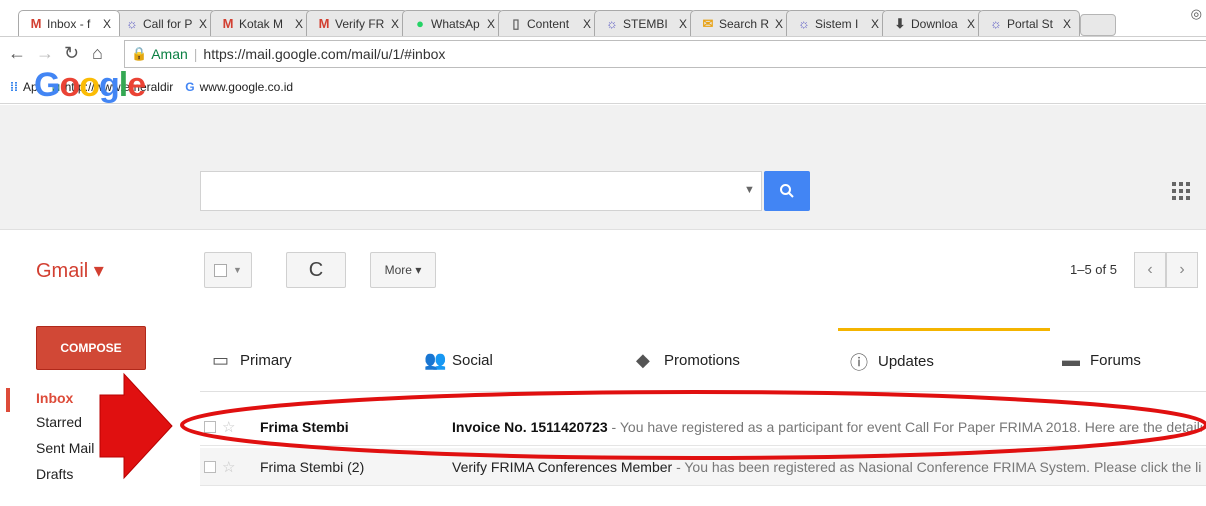 The image size is (1206, 506). Describe the element at coordinates (730, 360) in the screenshot. I see `tab-promotions: ◆ Promotions` at that location.